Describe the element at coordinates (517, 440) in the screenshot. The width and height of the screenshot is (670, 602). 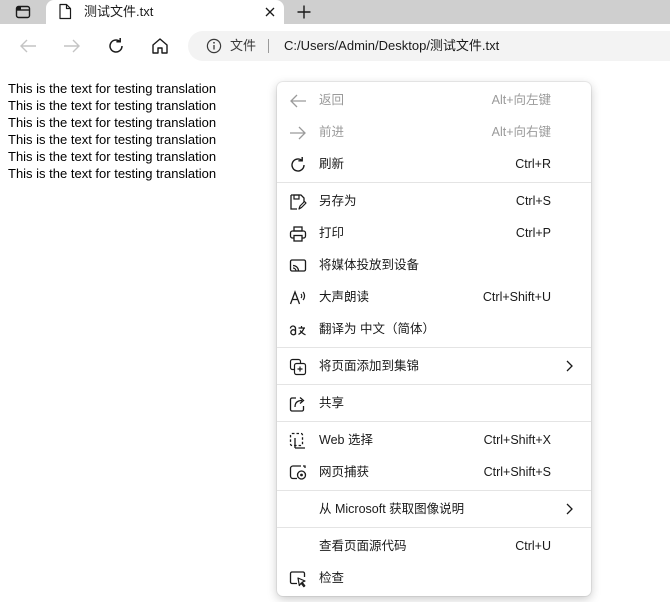
I see `menu-item-shortcut: Ctrl+Shift+X` at that location.